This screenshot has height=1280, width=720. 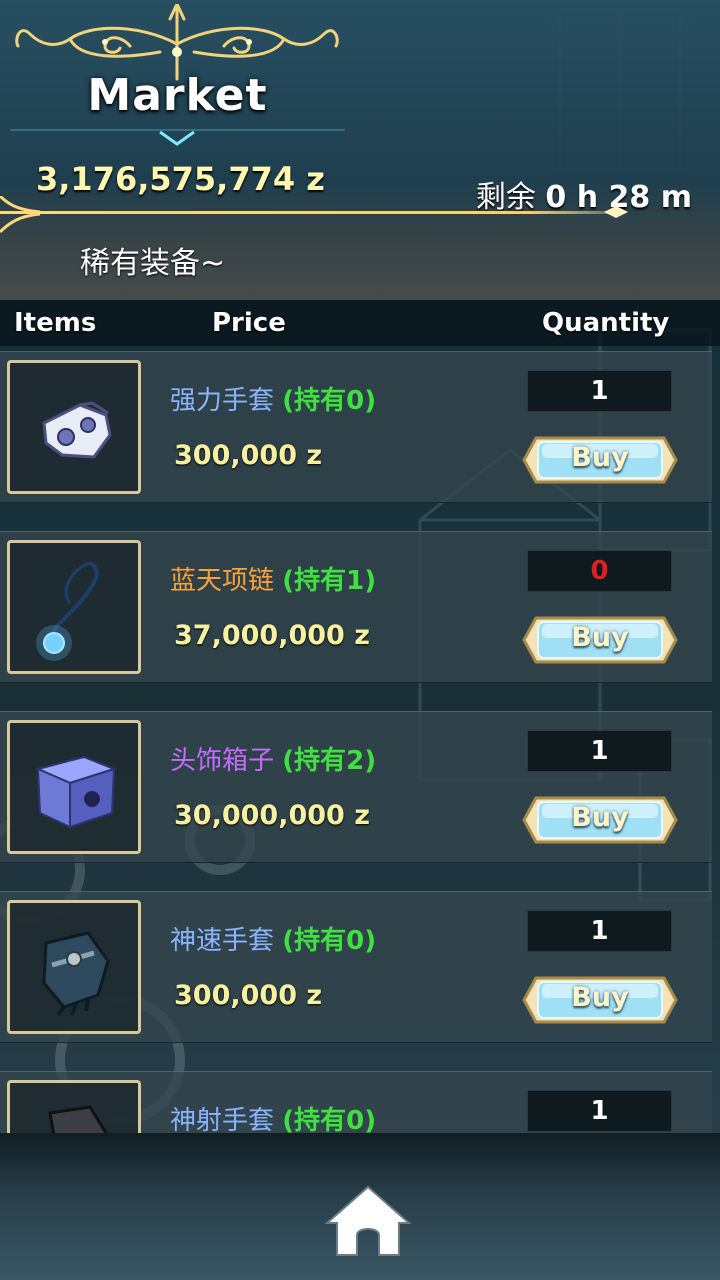 I want to click on list-item: 强力手套 (持有0) 300,000 z 1 Buy, so click(x=356, y=427).